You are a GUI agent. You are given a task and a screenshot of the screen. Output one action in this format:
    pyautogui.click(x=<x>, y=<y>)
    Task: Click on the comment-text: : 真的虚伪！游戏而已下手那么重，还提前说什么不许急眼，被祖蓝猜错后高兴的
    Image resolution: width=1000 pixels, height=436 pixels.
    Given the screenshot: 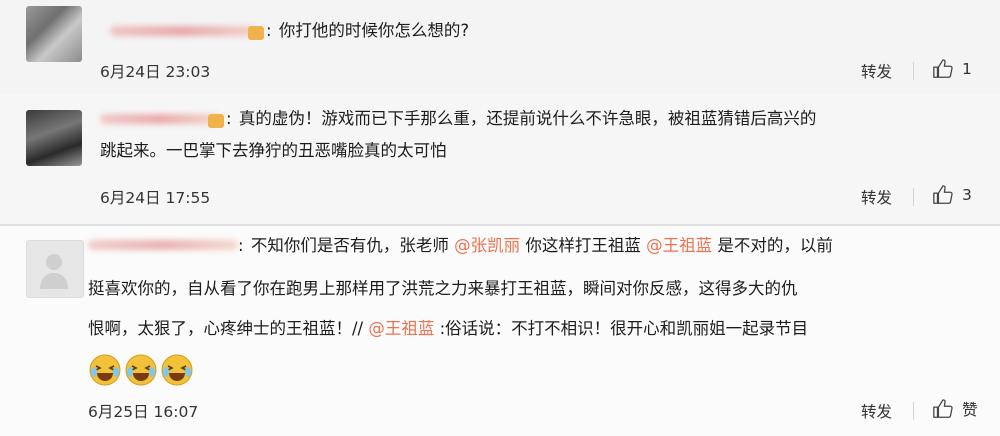 What is the action you would take?
    pyautogui.click(x=521, y=119)
    